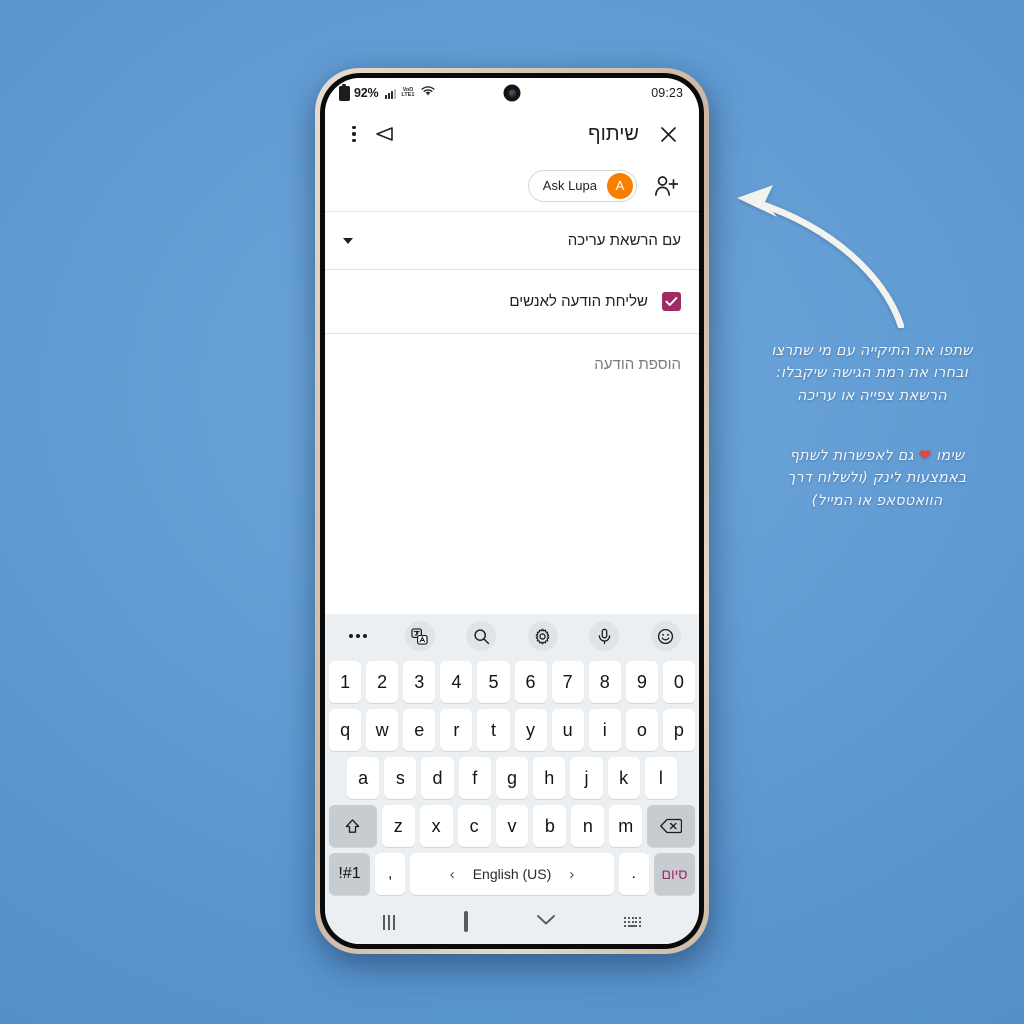 The image size is (1024, 1024). I want to click on overflow-menu-button, so click(354, 134).